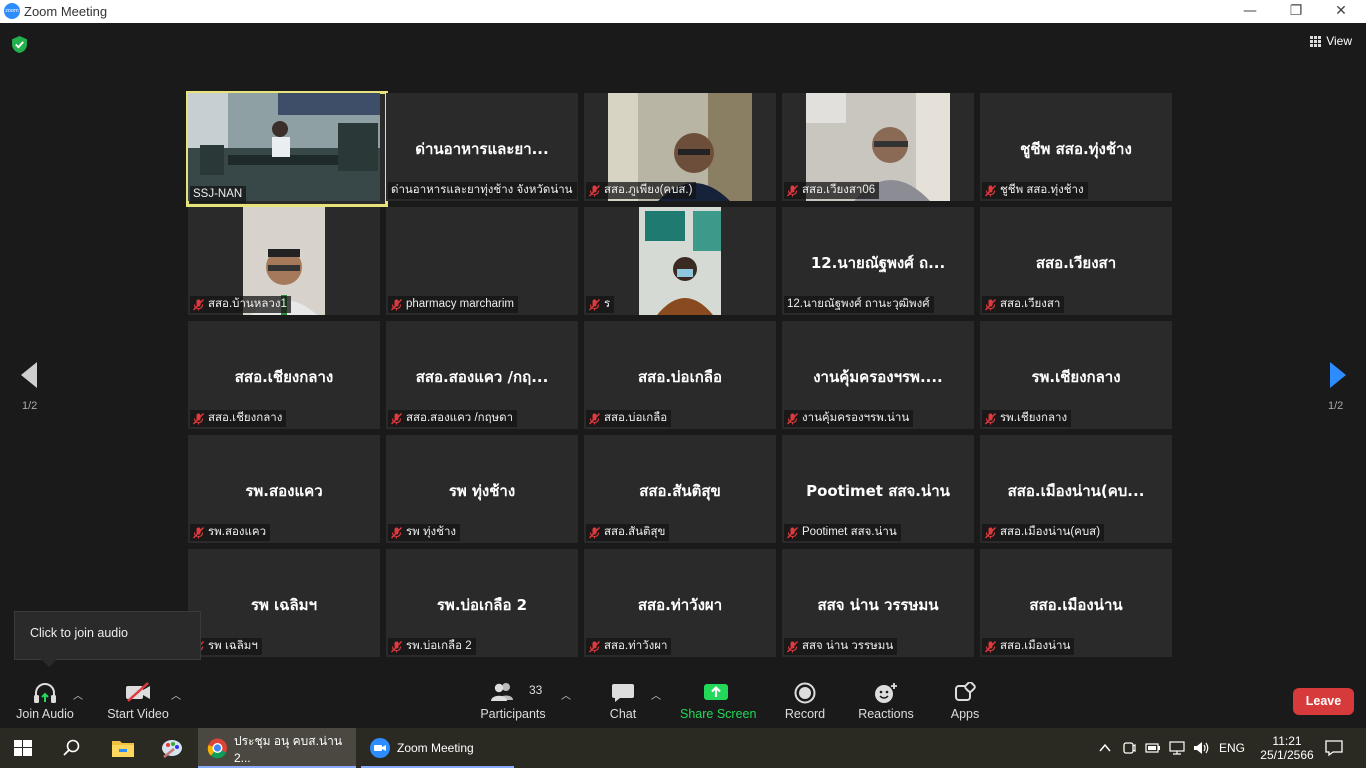  Describe the element at coordinates (886, 701) in the screenshot. I see `reactions-button: Reactions` at that location.